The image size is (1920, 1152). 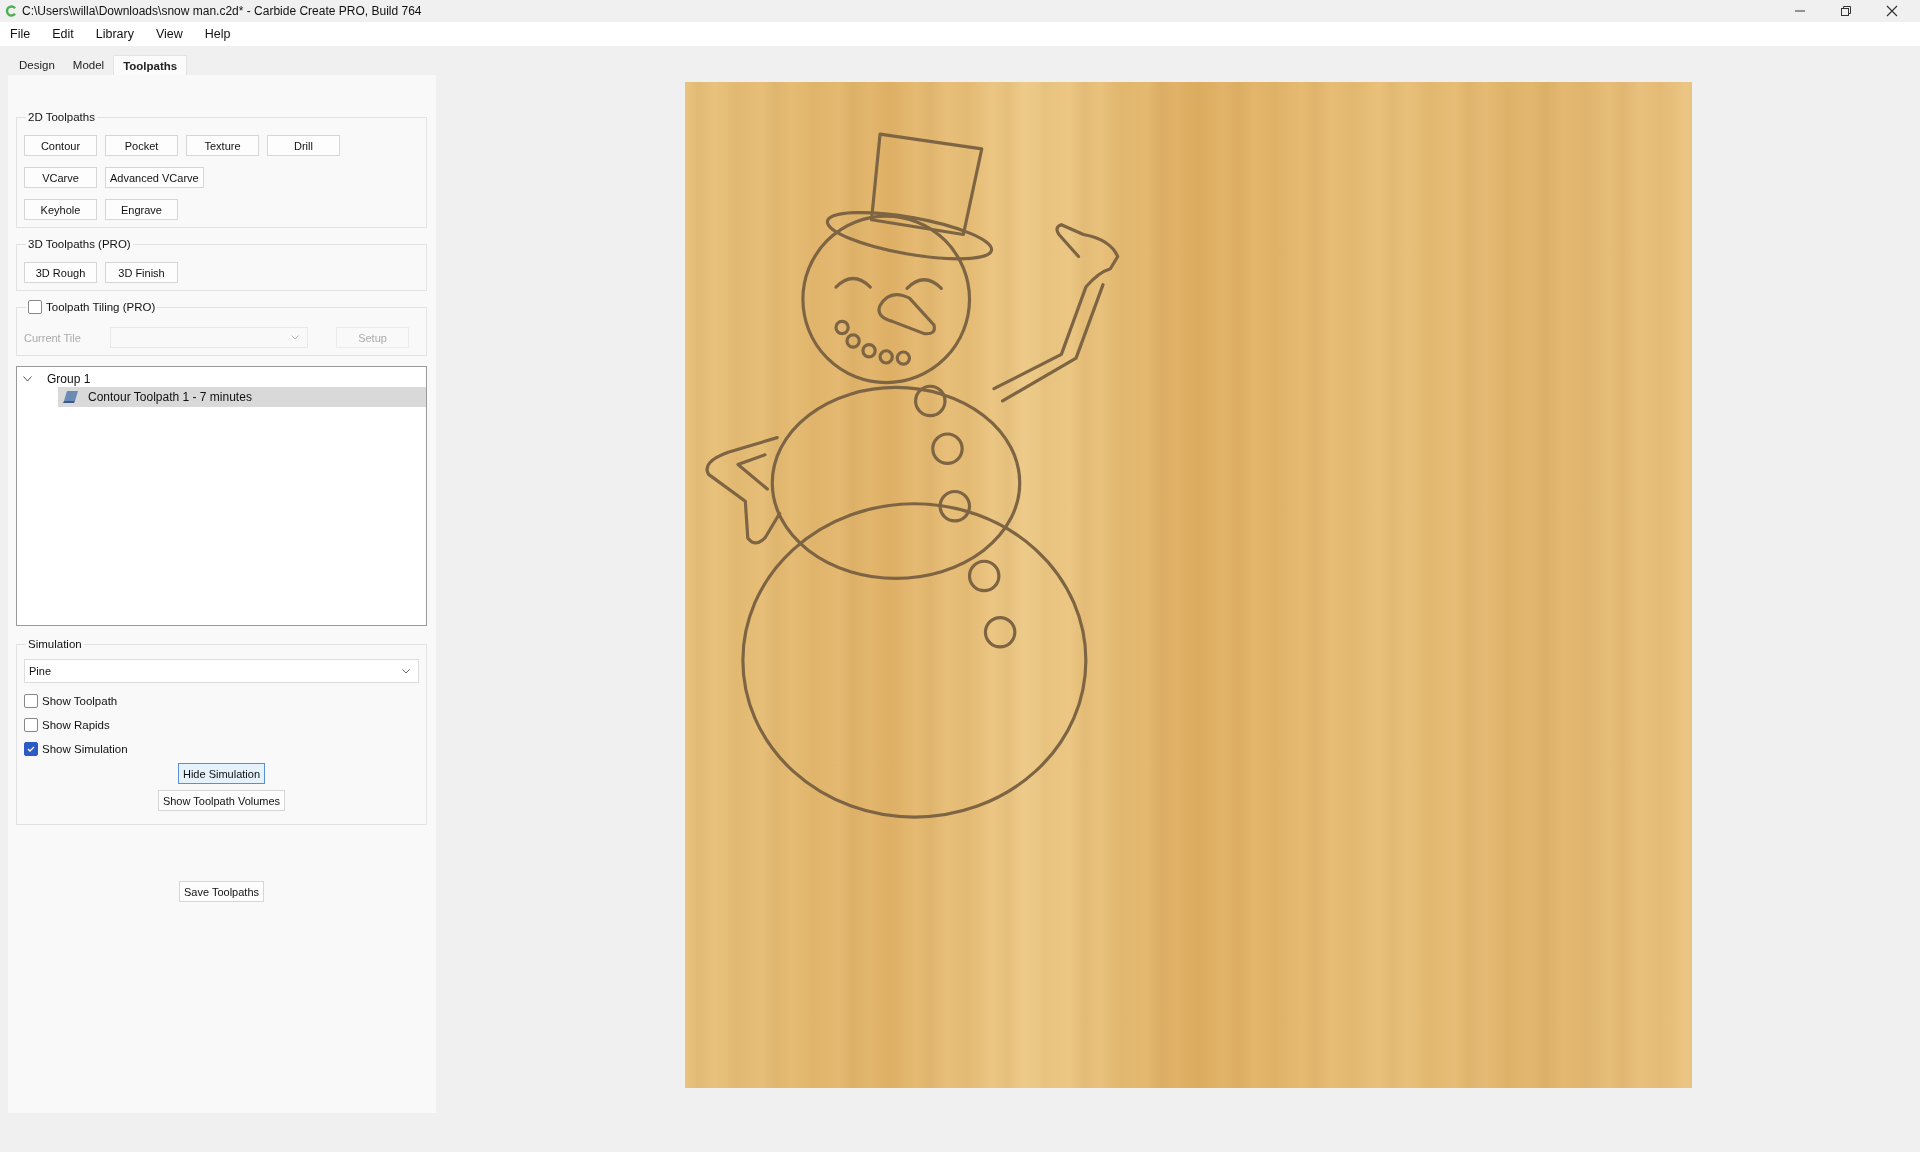 What do you see at coordinates (221, 891) in the screenshot?
I see `save-toolpaths-button: Save Toolpaths` at bounding box center [221, 891].